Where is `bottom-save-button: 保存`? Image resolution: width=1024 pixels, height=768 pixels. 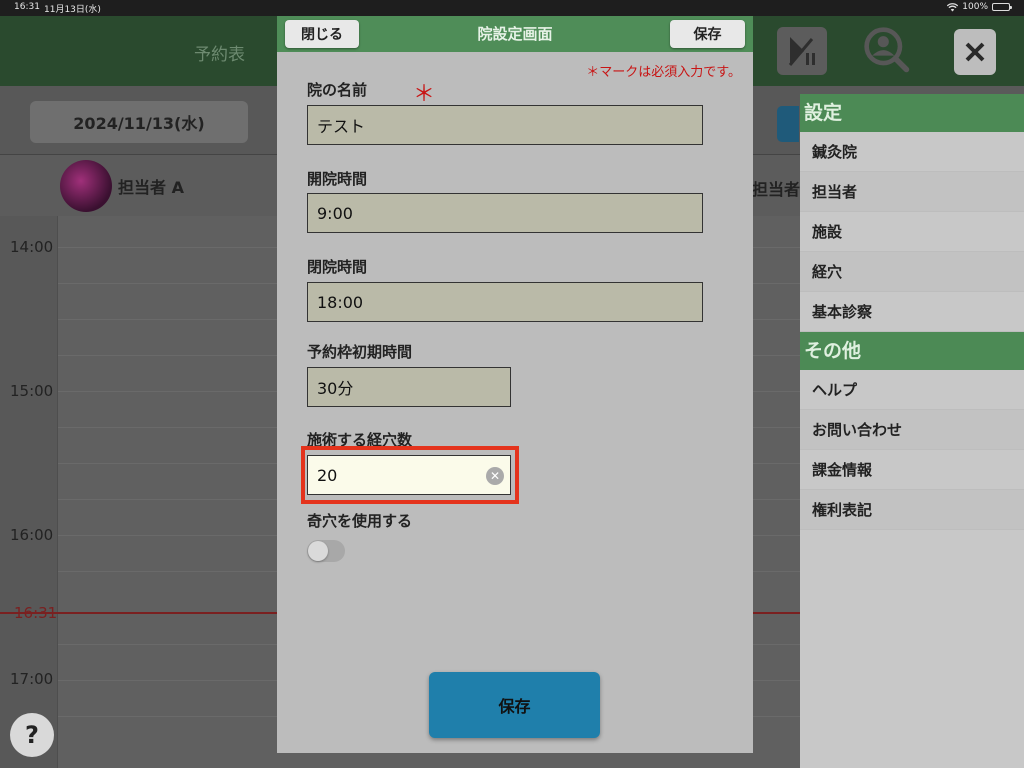
bottom-save-button: 保存 is located at coordinates (514, 705).